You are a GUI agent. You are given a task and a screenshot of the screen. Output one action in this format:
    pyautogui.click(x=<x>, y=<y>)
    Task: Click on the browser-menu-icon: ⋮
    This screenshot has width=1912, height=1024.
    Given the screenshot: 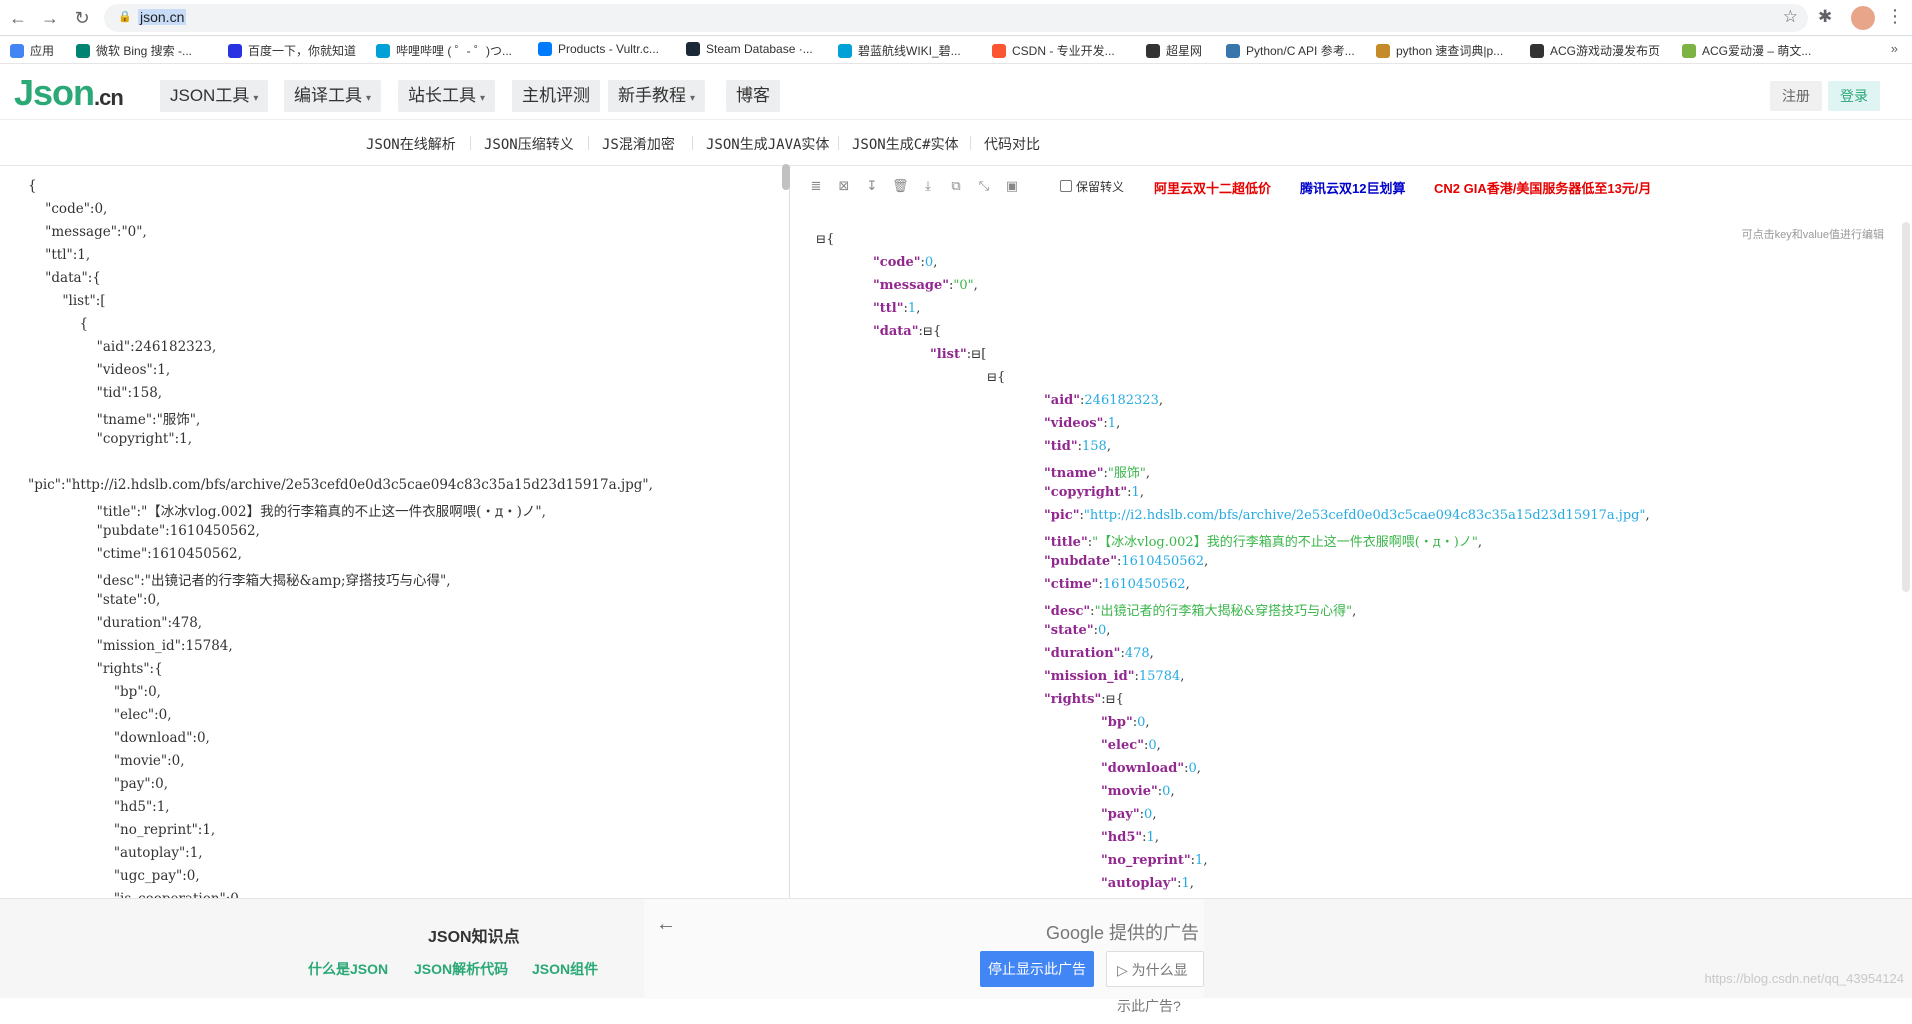 What is the action you would take?
    pyautogui.click(x=1895, y=16)
    